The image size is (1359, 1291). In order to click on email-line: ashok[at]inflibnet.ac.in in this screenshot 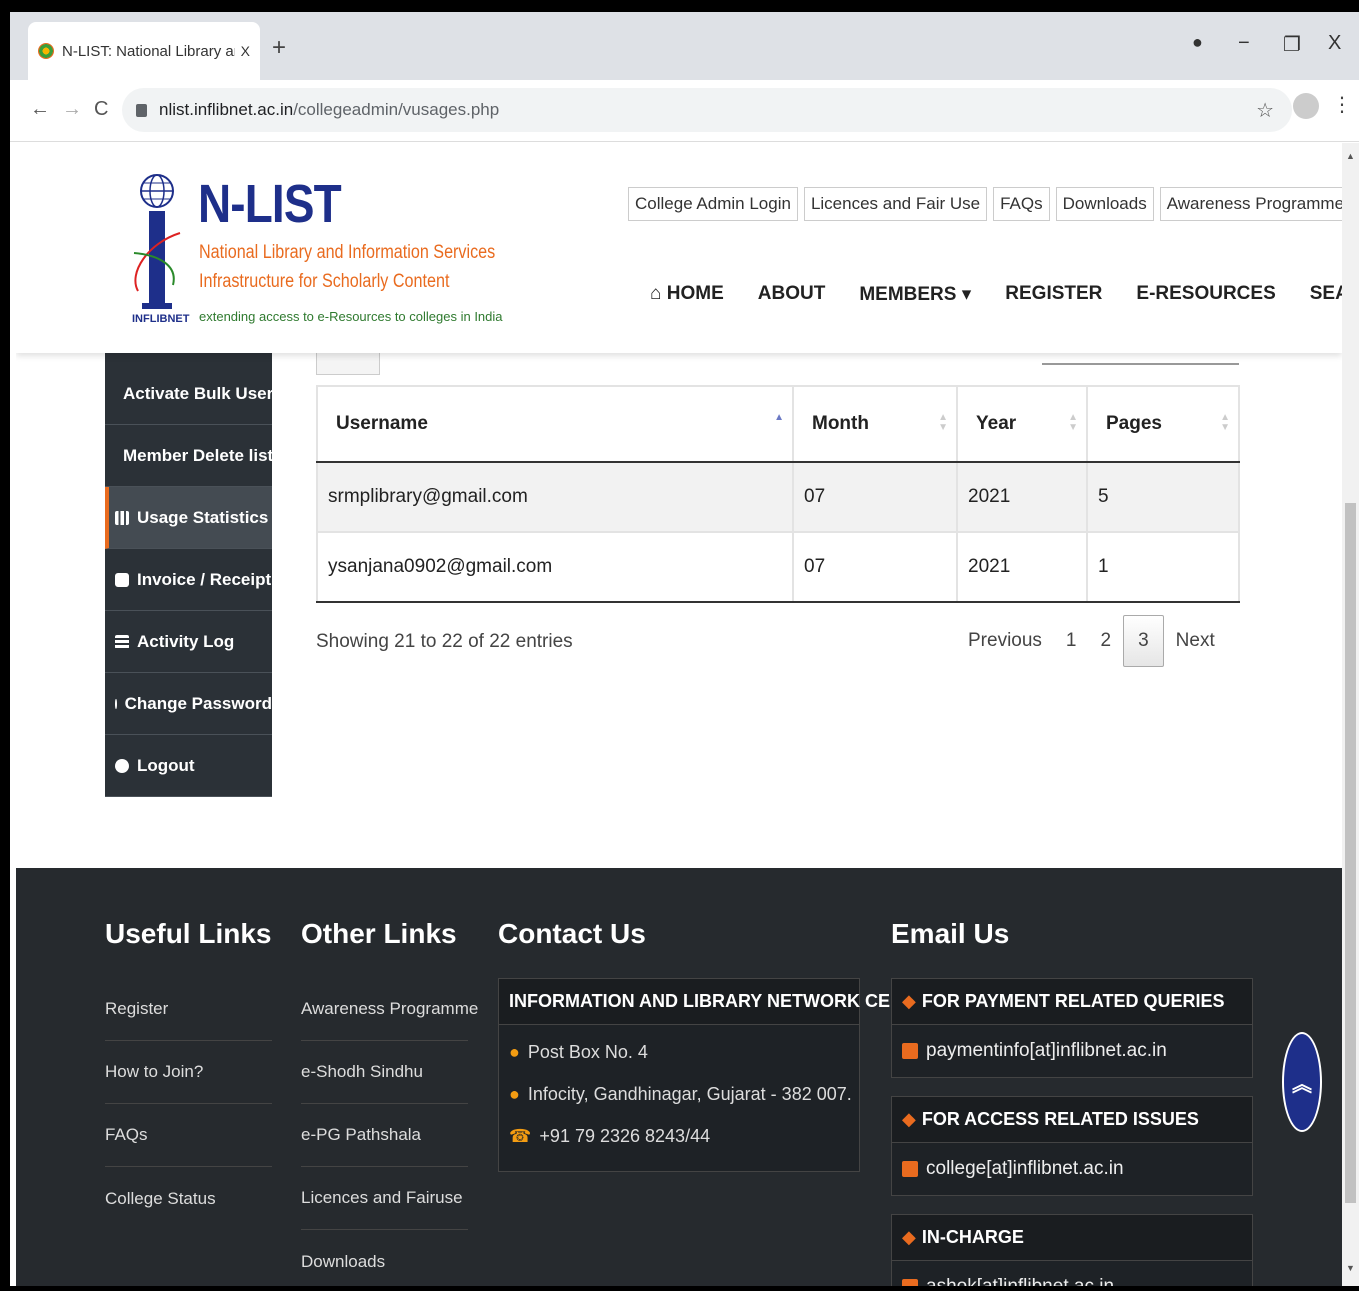, I will do `click(1072, 1273)`.